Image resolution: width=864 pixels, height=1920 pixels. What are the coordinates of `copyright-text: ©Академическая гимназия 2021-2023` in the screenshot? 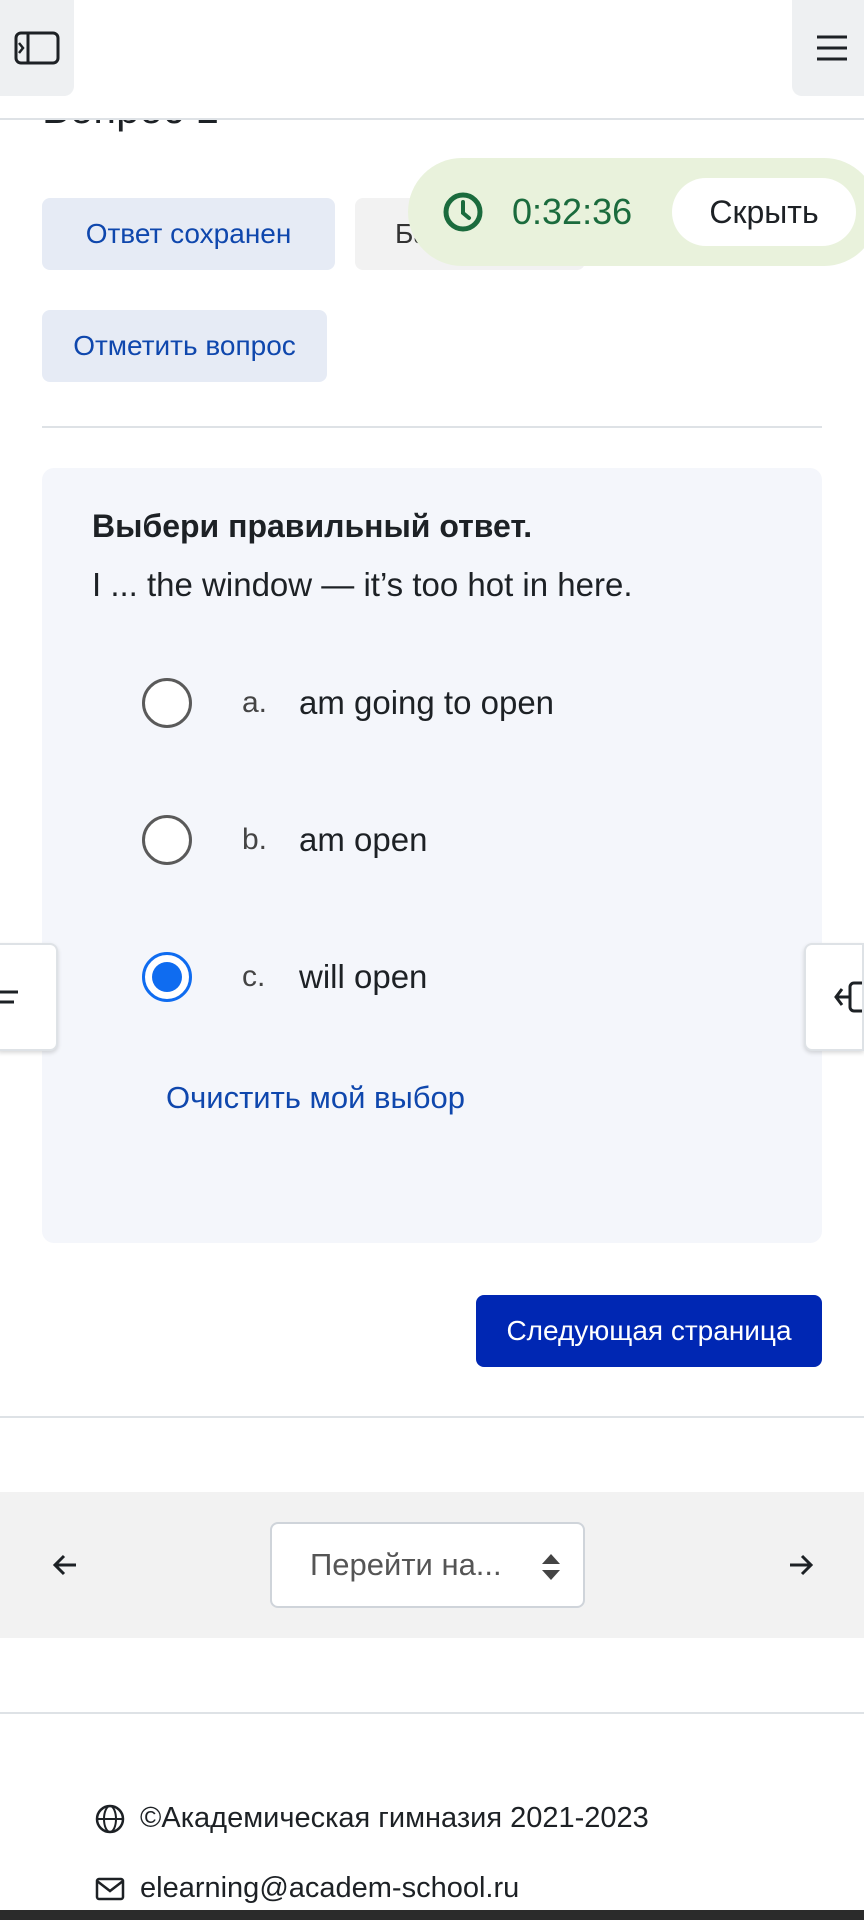 It's located at (394, 1818).